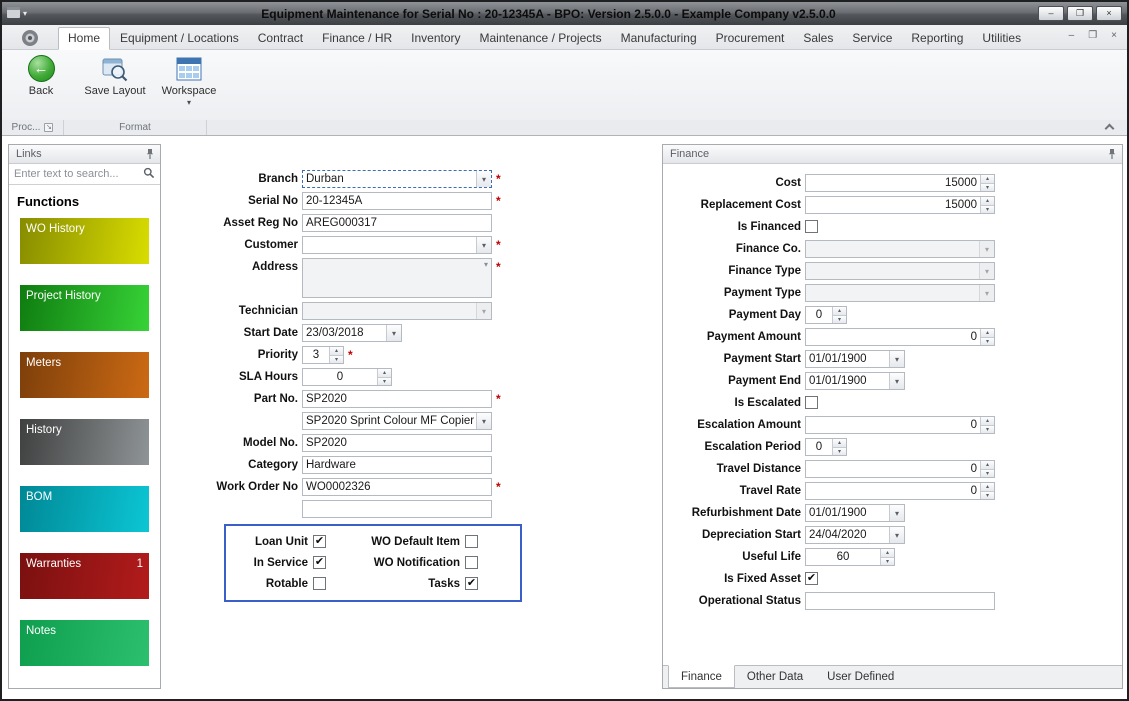  I want to click on links-tile-history: History, so click(84, 442).